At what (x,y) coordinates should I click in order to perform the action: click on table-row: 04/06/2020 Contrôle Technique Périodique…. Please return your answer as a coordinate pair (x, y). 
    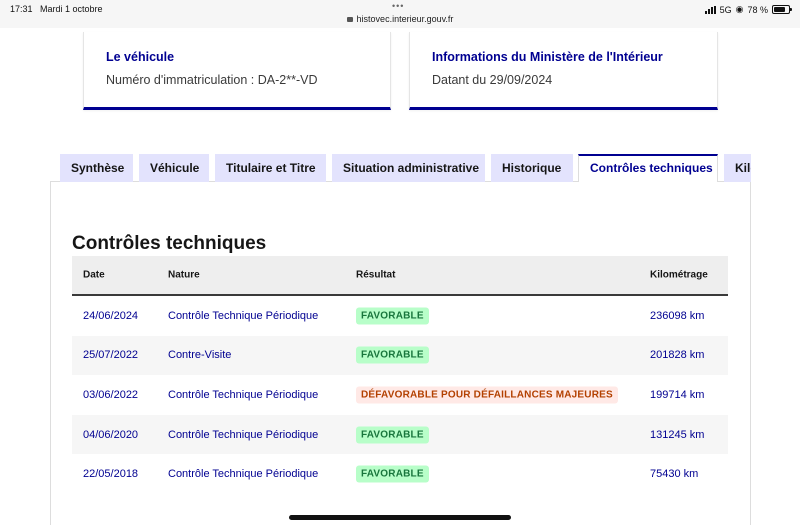
    Looking at the image, I should click on (400, 434).